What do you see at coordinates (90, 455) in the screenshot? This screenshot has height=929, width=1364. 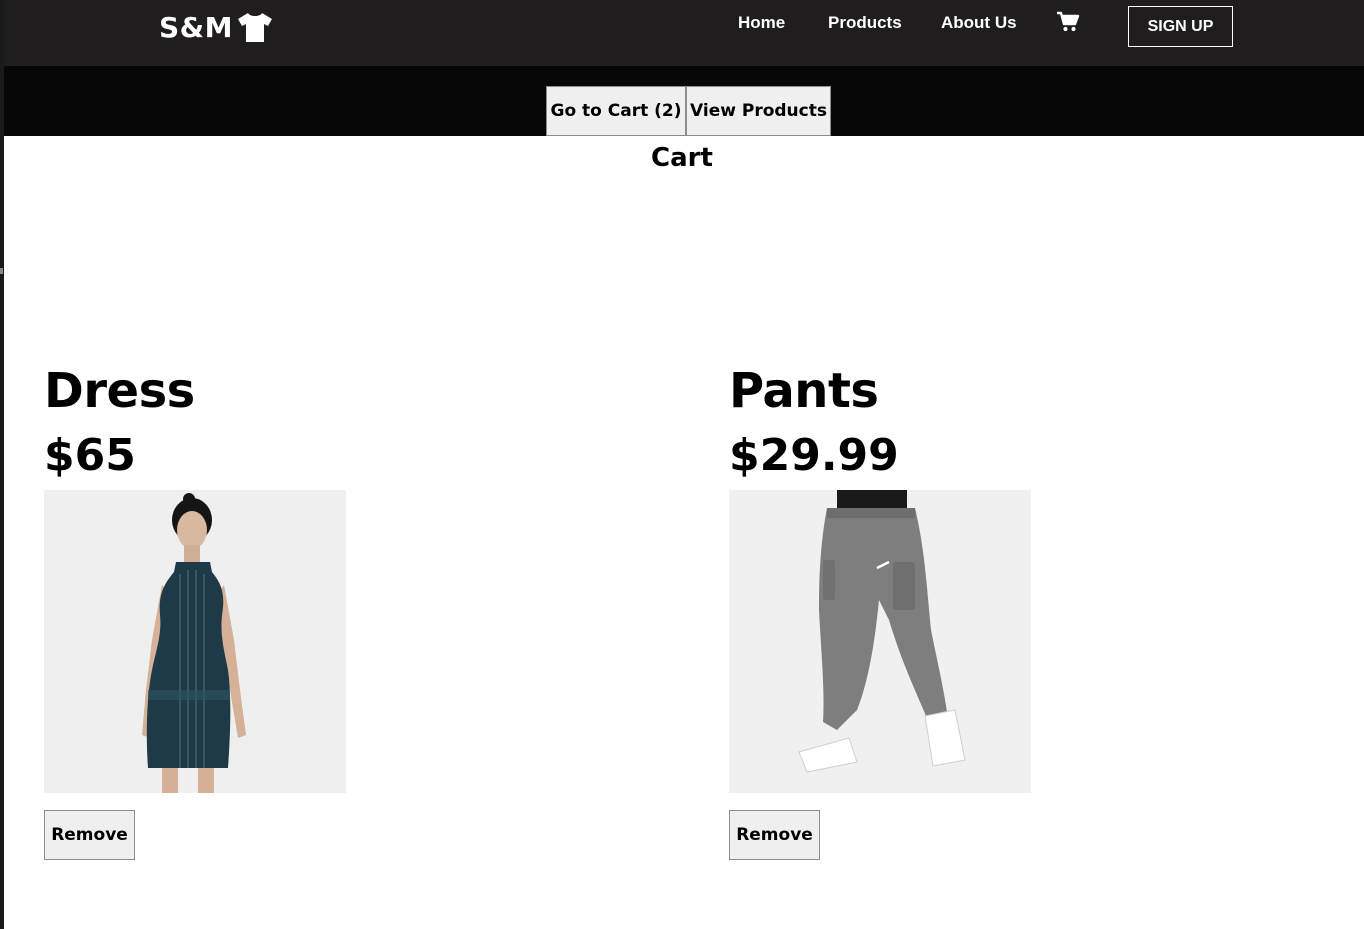 I see `item-price: $65` at bounding box center [90, 455].